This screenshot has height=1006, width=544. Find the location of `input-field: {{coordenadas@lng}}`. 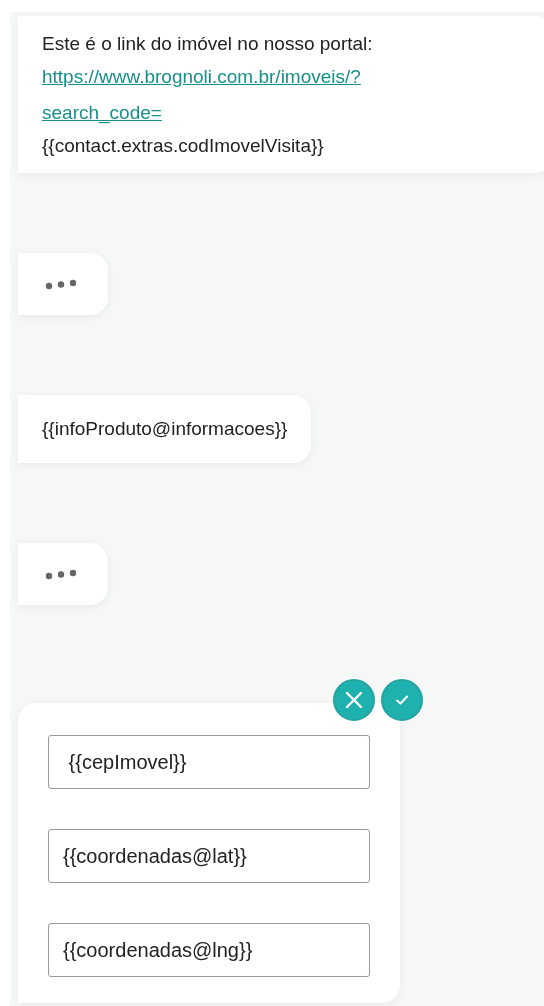

input-field: {{coordenadas@lng}} is located at coordinates (209, 950).